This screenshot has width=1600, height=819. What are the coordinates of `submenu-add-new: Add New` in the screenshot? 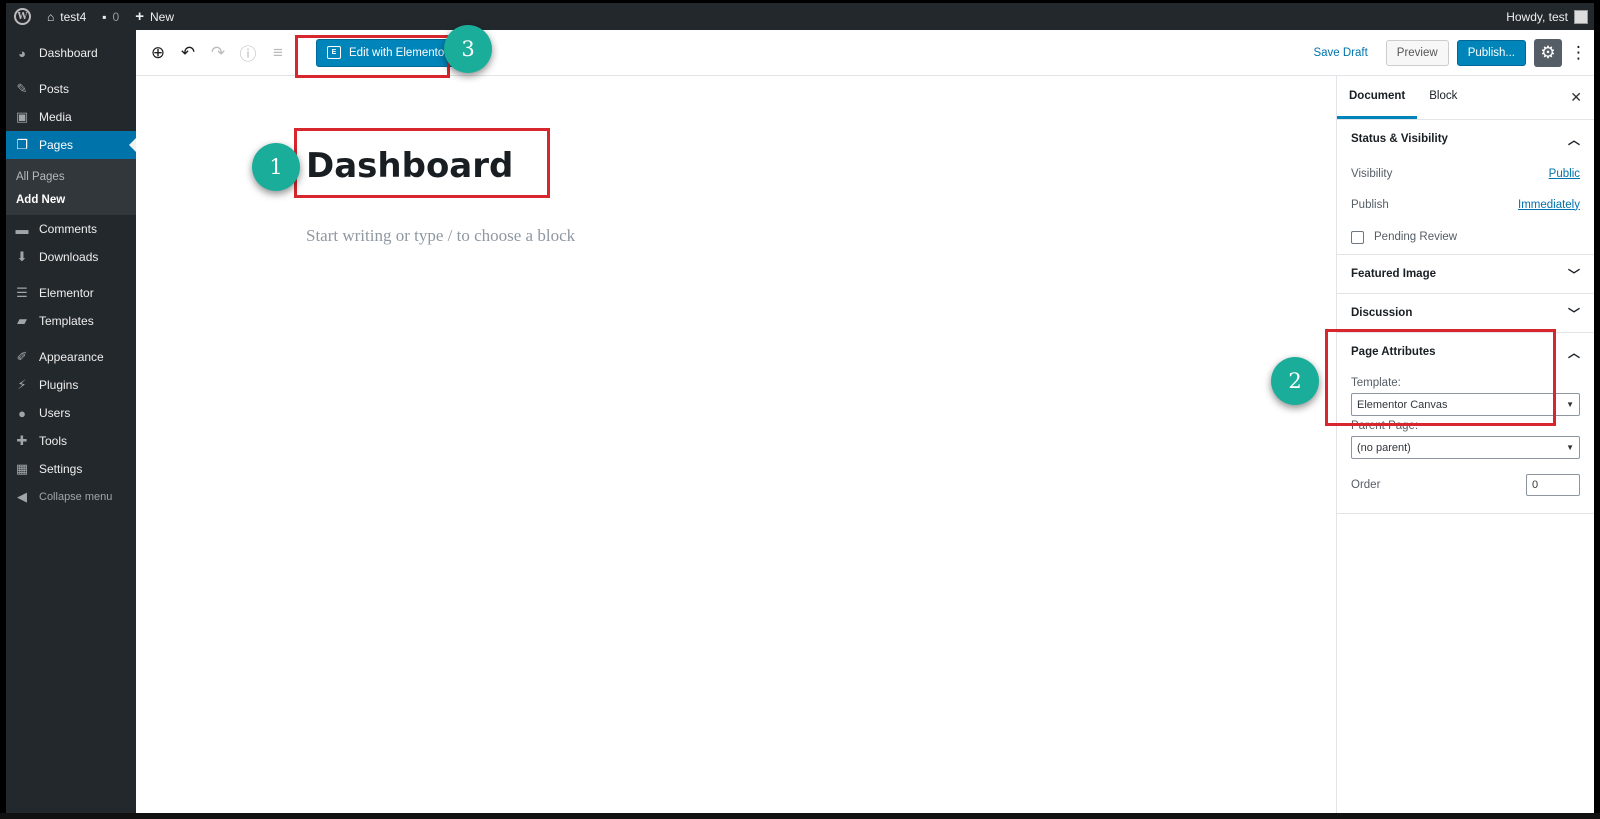 It's located at (71, 199).